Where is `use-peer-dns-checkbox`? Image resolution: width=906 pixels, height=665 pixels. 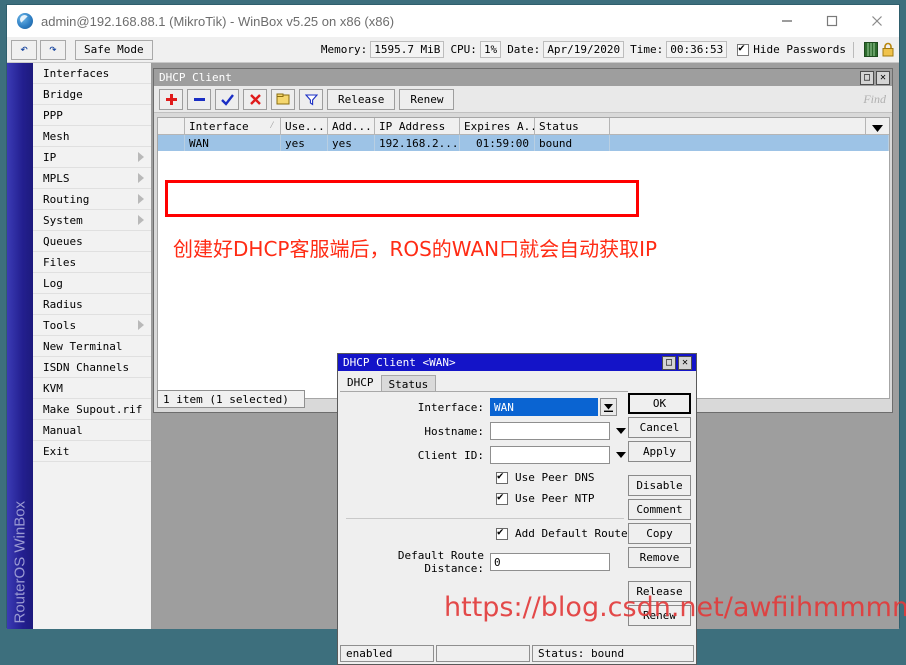
use-peer-dns-checkbox is located at coordinates (502, 477).